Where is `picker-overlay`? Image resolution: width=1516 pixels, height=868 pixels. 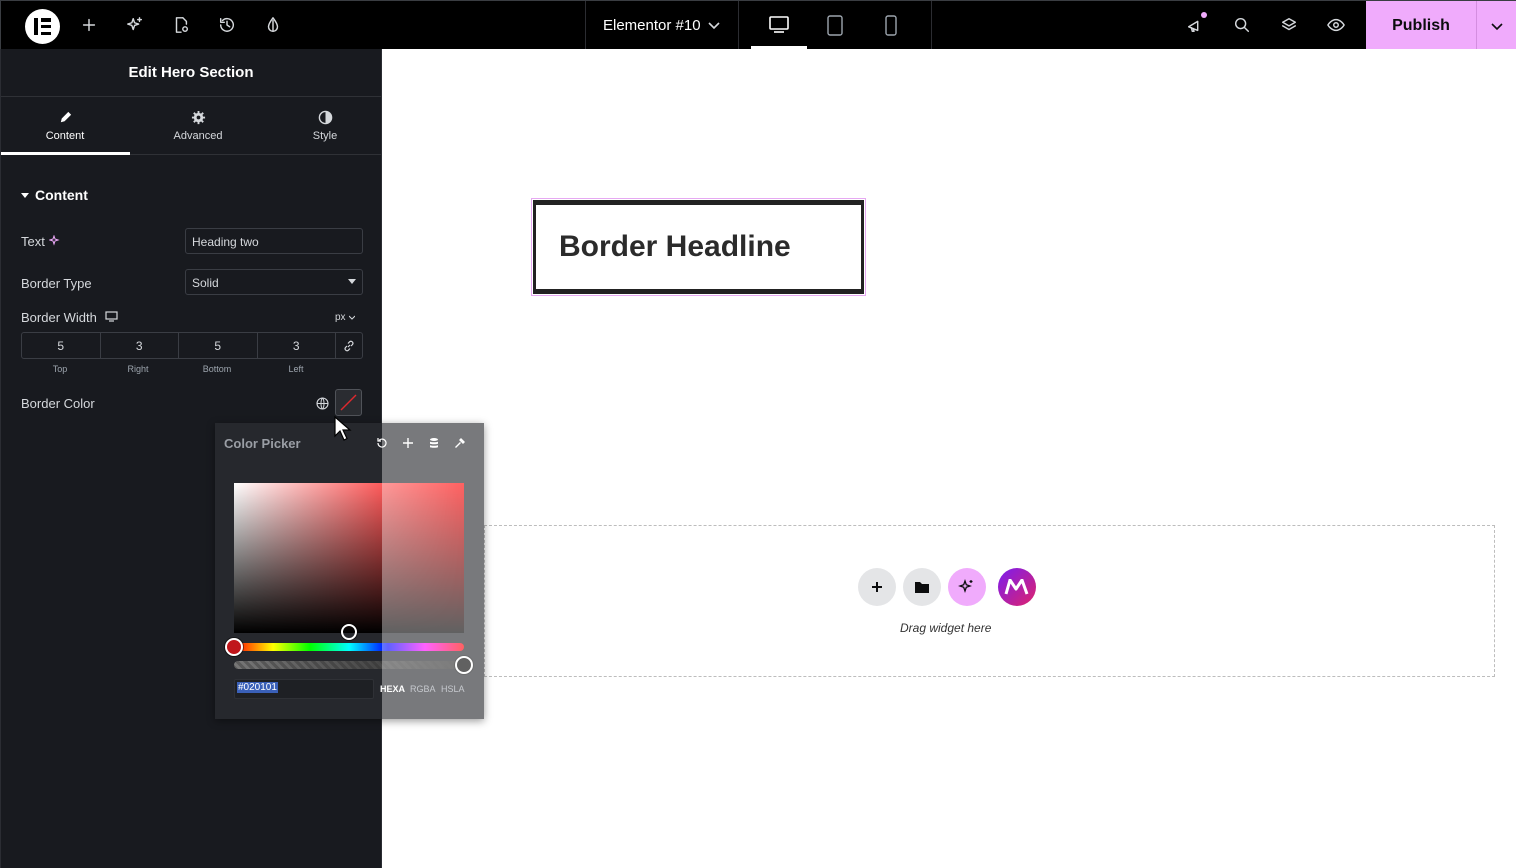 picker-overlay is located at coordinates (433, 571).